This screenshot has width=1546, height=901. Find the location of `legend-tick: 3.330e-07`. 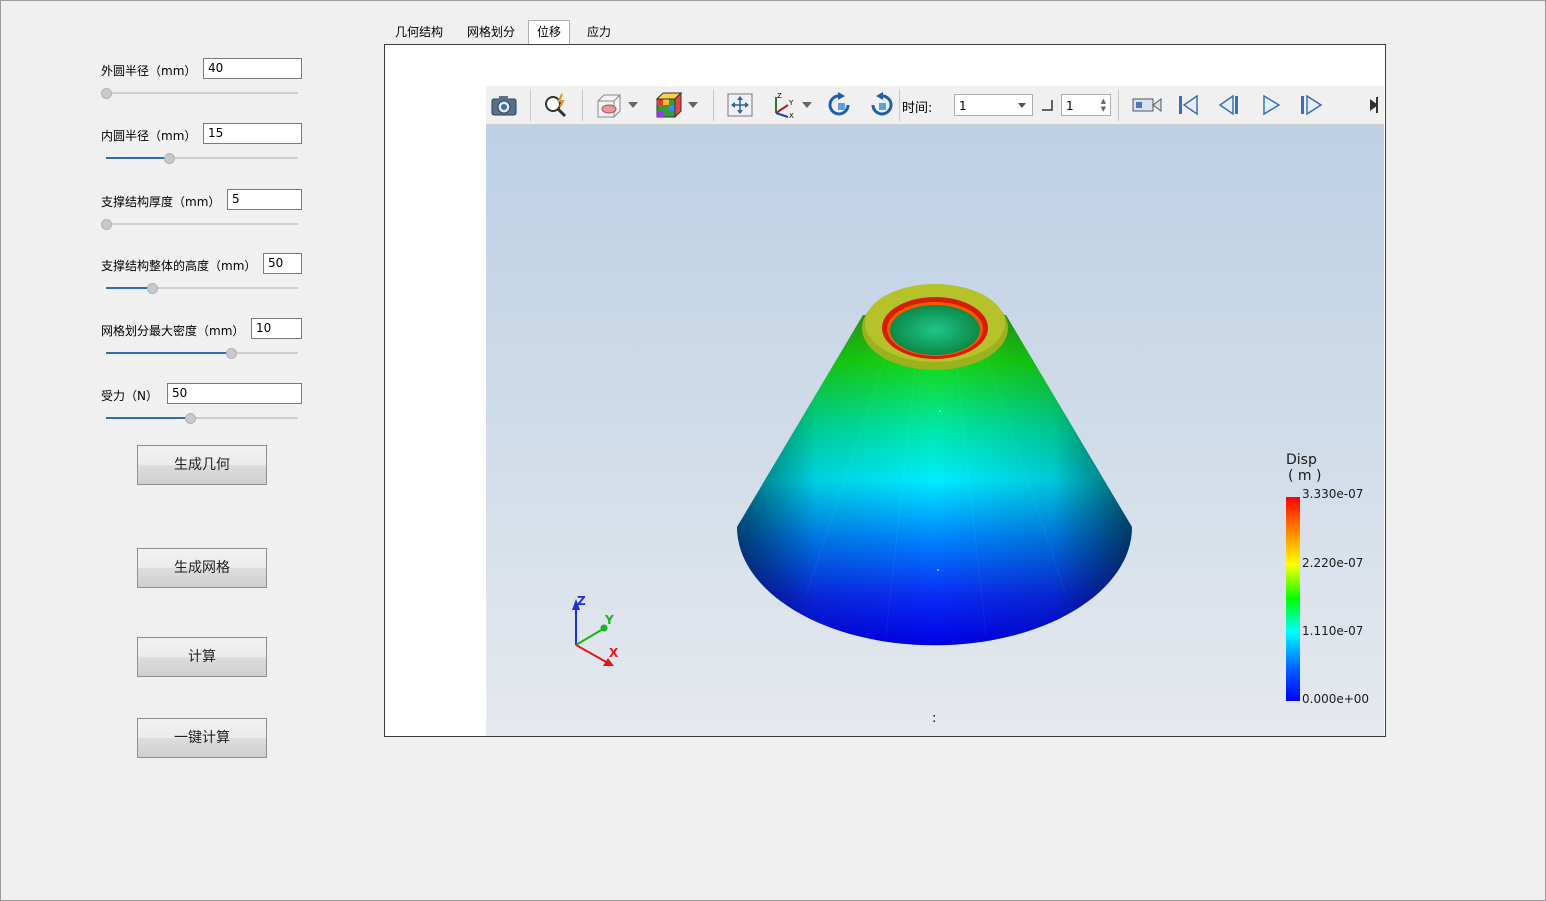

legend-tick: 3.330e-07 is located at coordinates (1333, 494).